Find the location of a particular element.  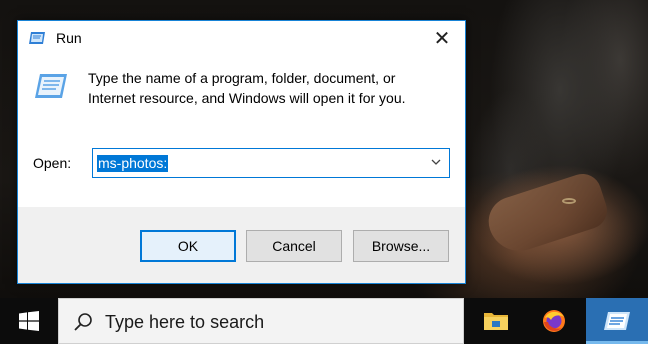

wallpaper-hand is located at coordinates (547, 214).